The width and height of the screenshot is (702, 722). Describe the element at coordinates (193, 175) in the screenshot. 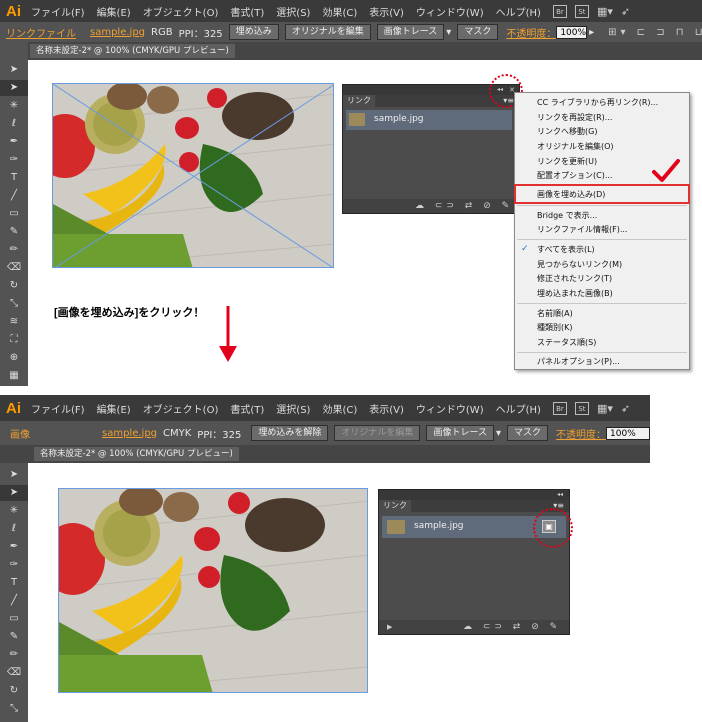

I see `placed-image-linked` at that location.